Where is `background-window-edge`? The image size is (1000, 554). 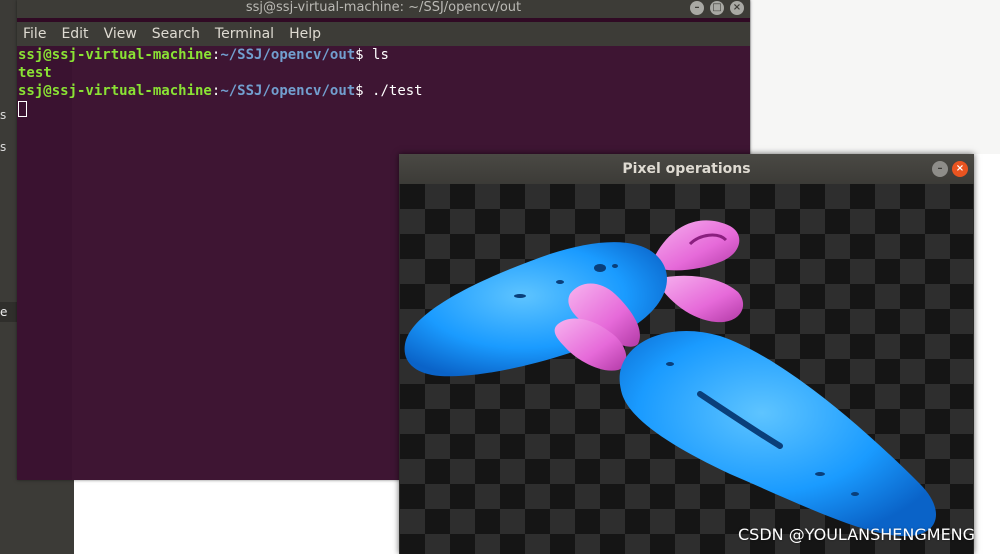
background-window-edge is located at coordinates (875, 77).